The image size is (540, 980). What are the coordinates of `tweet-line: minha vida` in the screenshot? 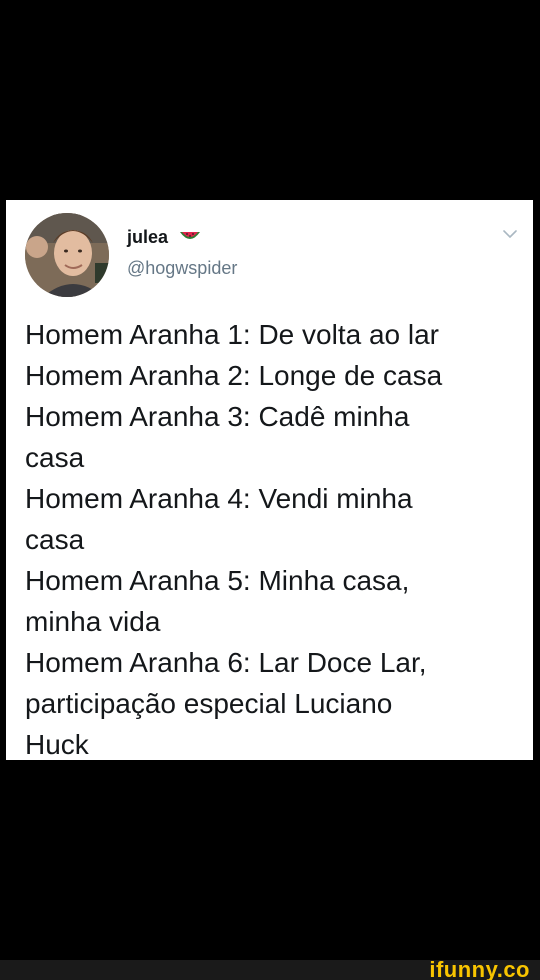 It's located at (93, 621).